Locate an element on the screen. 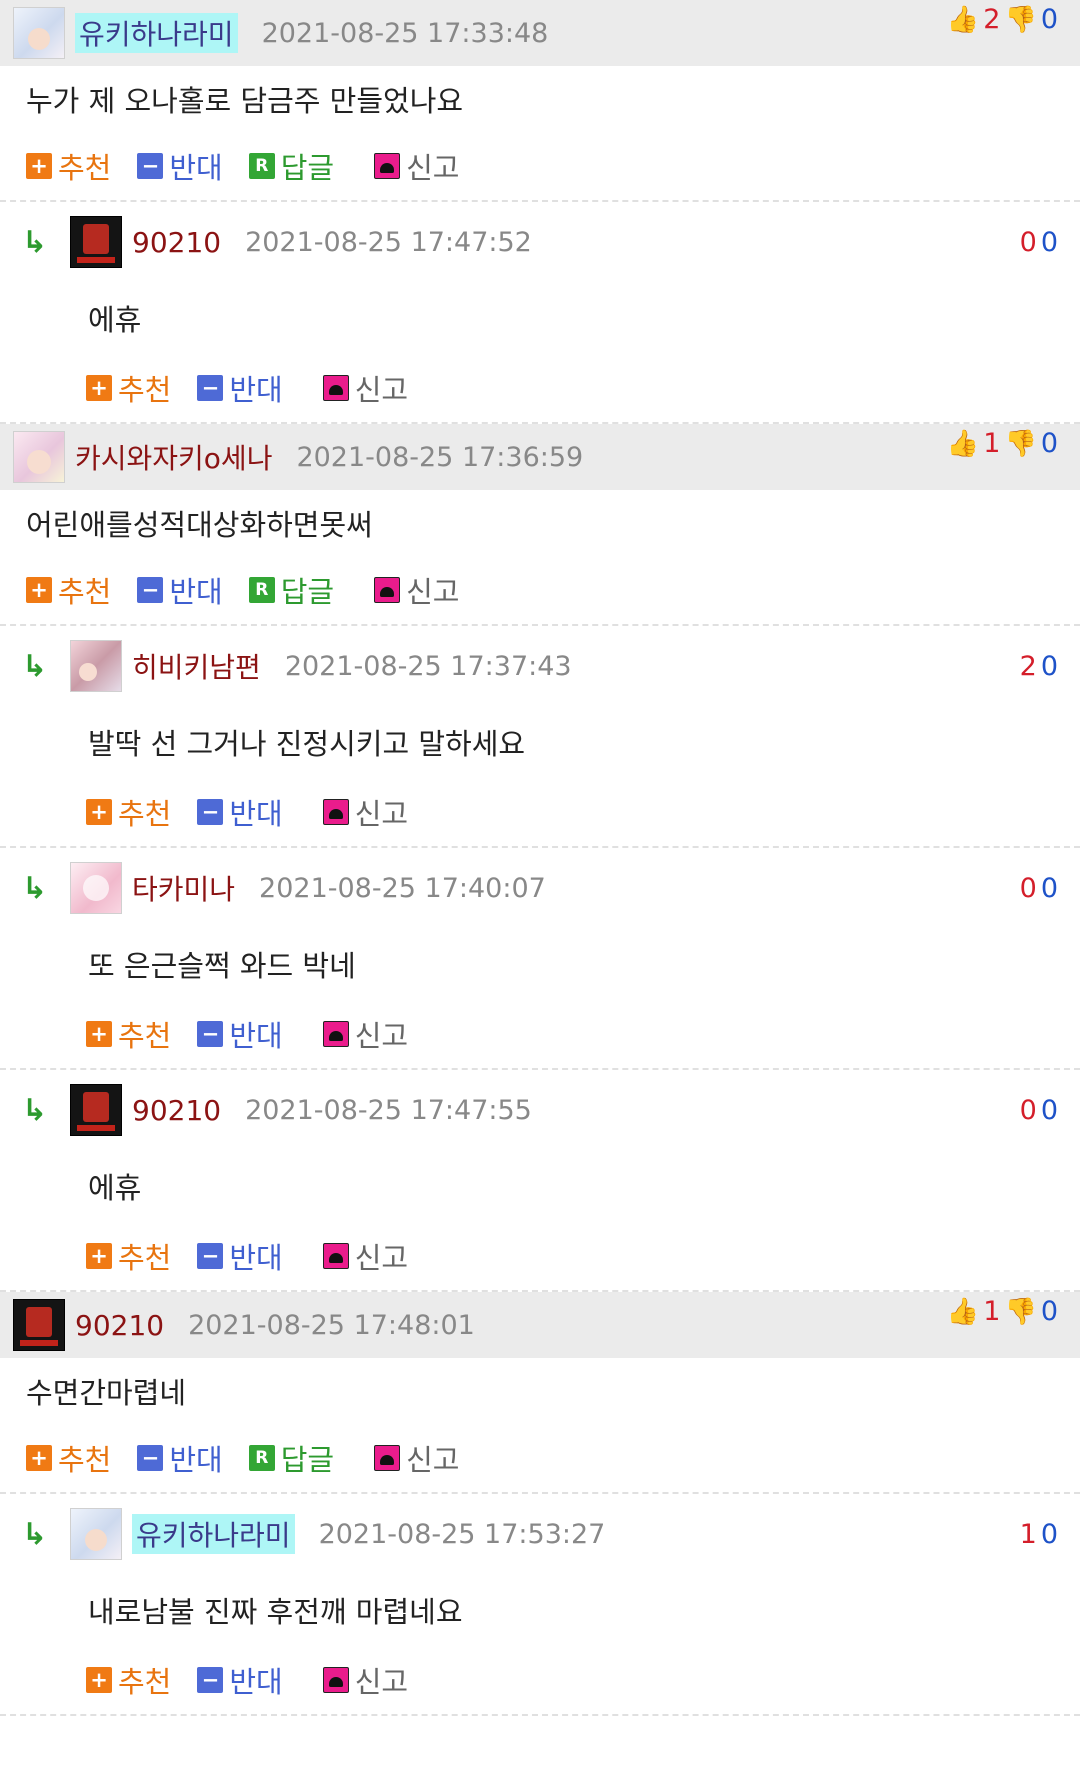 This screenshot has width=1080, height=1767. vote-counts: 0 0 is located at coordinates (1037, 242).